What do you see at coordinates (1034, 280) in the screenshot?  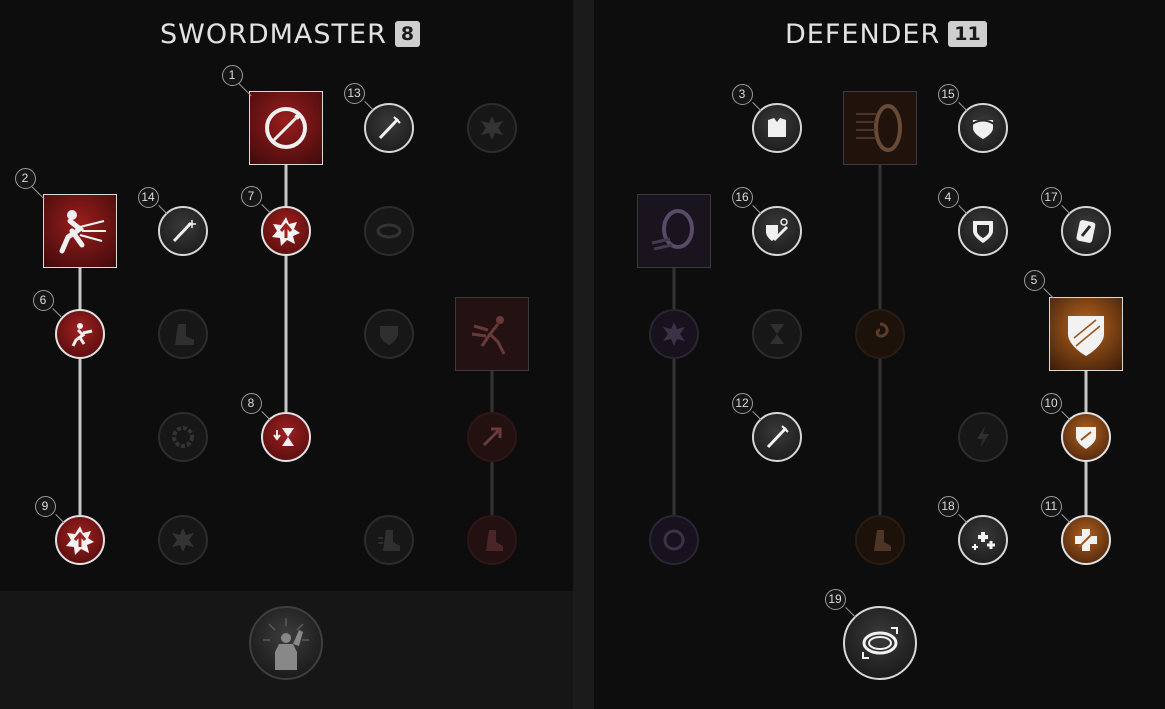 I see `order-badge: 5` at bounding box center [1034, 280].